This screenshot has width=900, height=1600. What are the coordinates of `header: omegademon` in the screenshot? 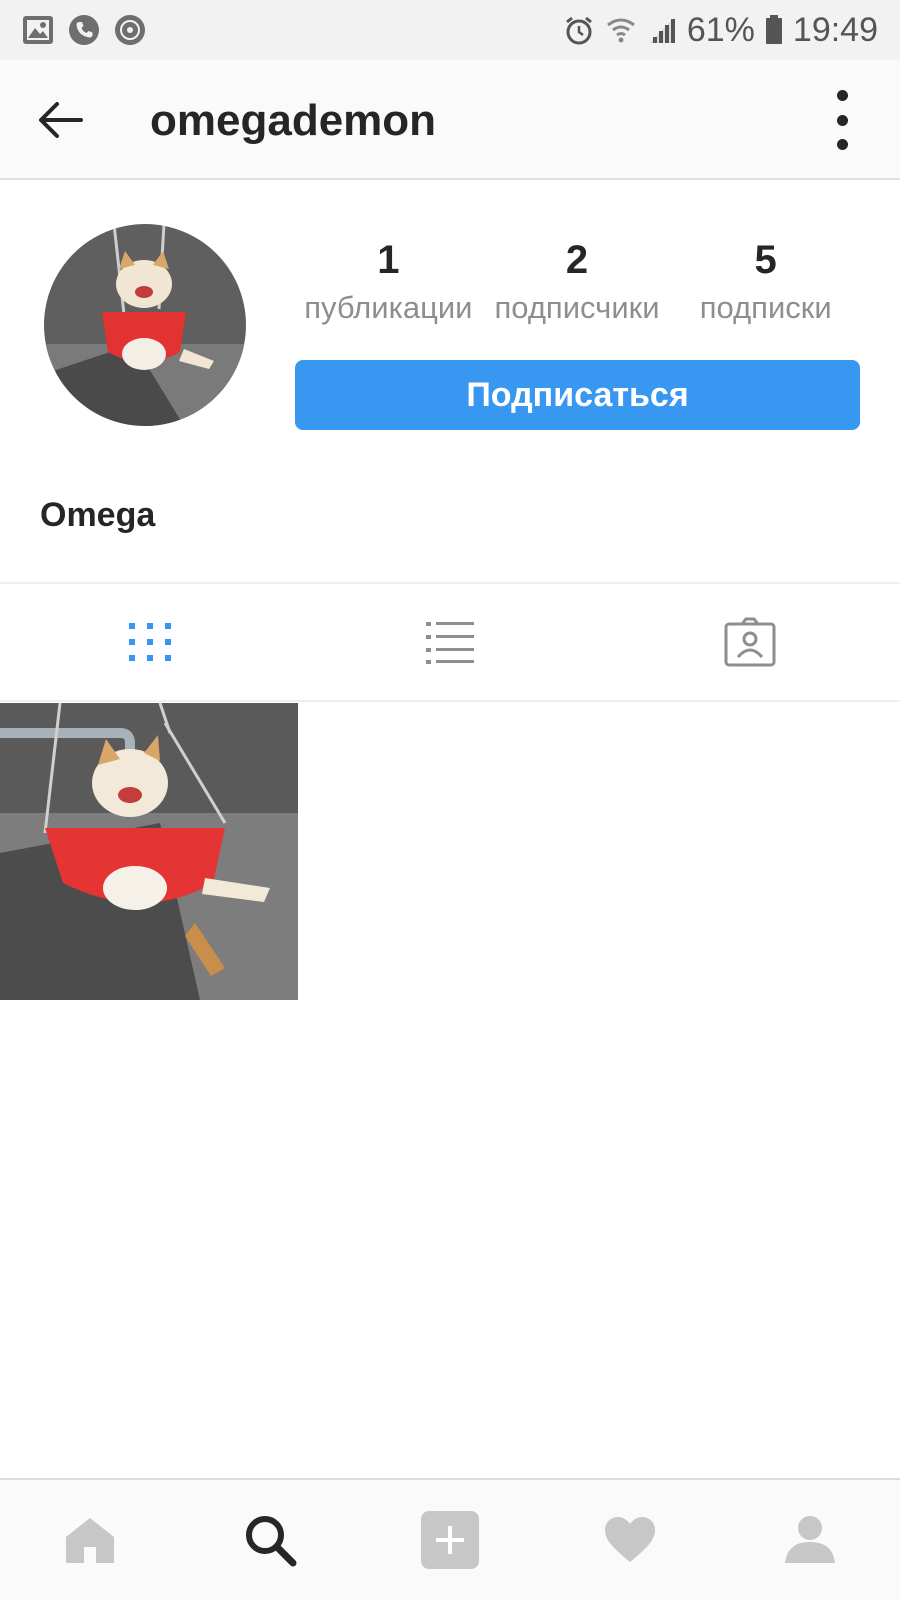 It's located at (450, 120).